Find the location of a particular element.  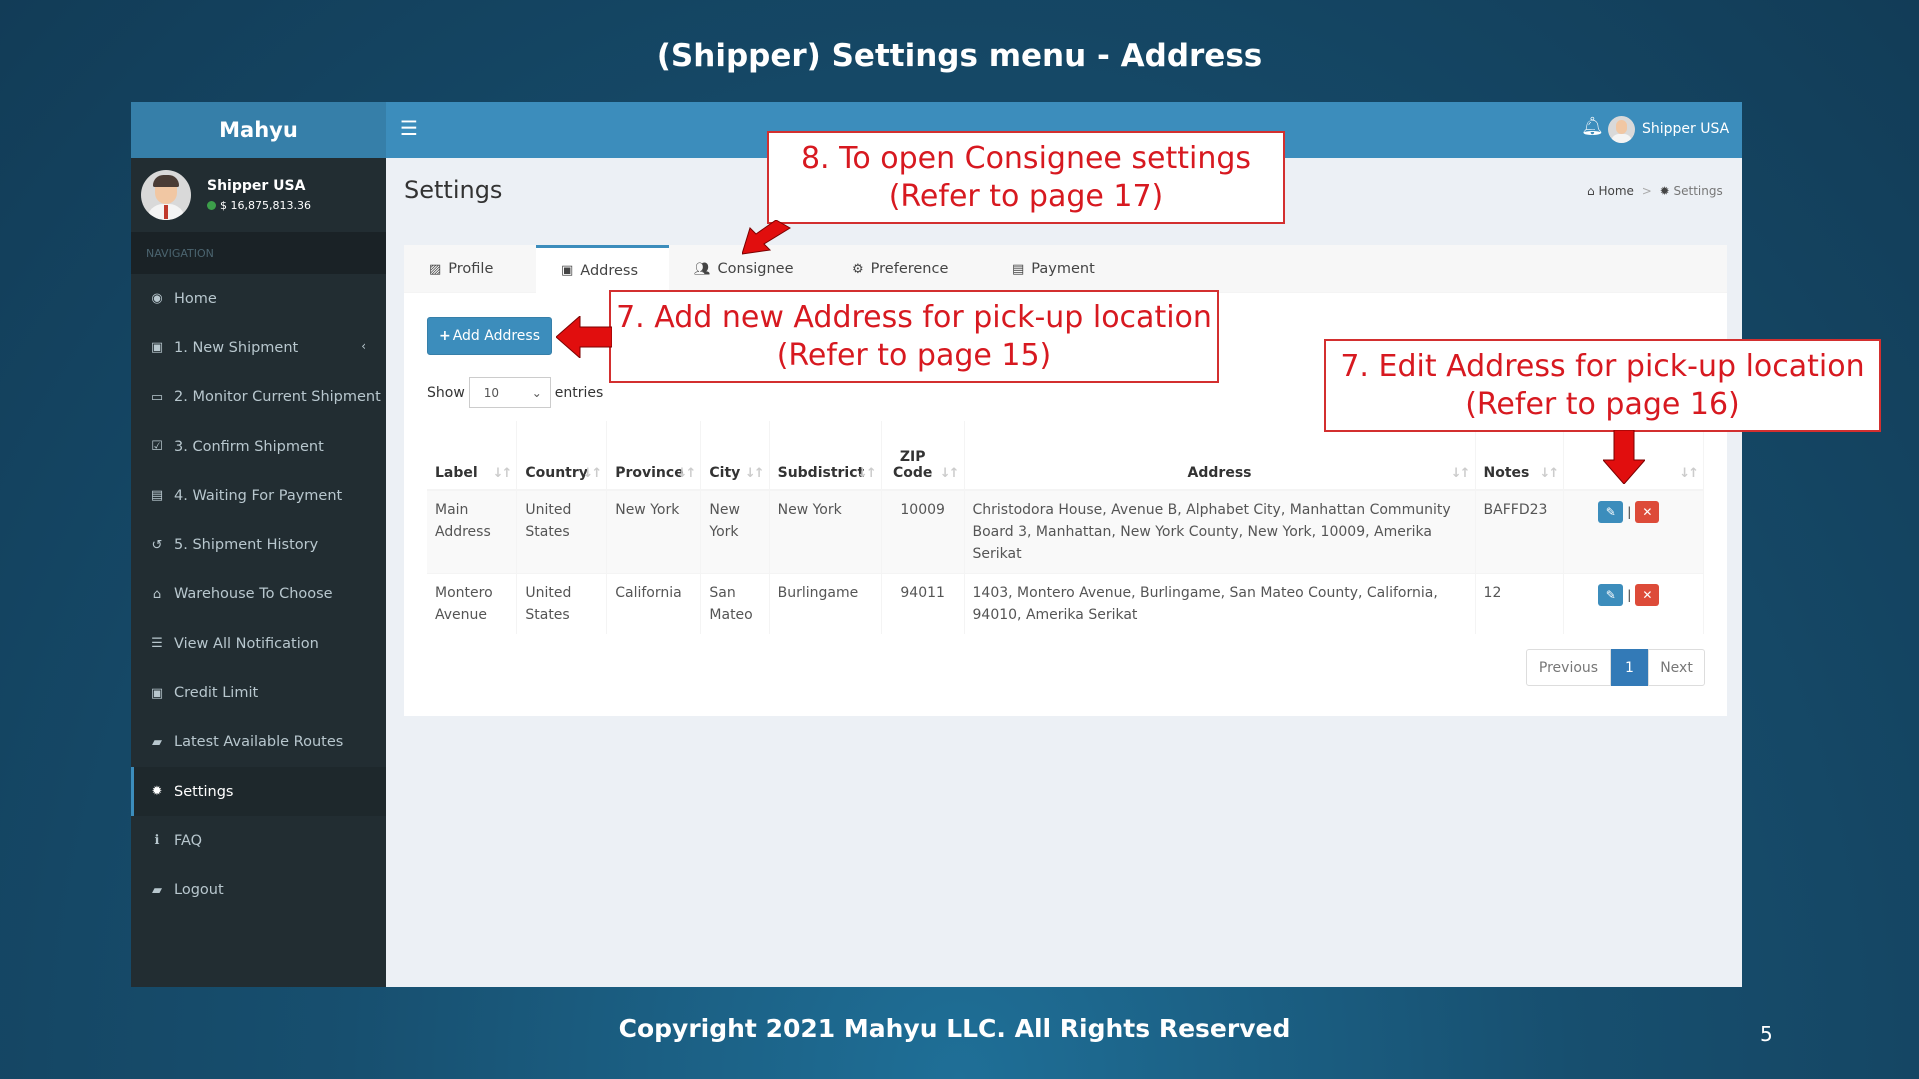

sidebar-item-label: 4. Waiting For Payment is located at coordinates (258, 495).